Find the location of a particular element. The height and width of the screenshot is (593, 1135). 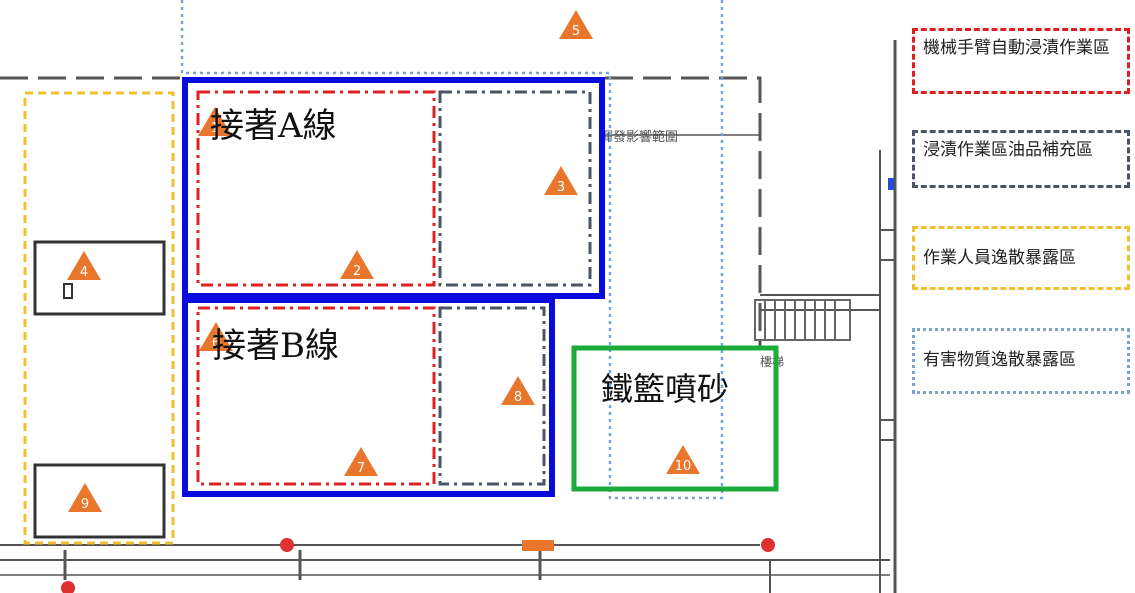

worker-exposure-zone is located at coordinates (99, 318).